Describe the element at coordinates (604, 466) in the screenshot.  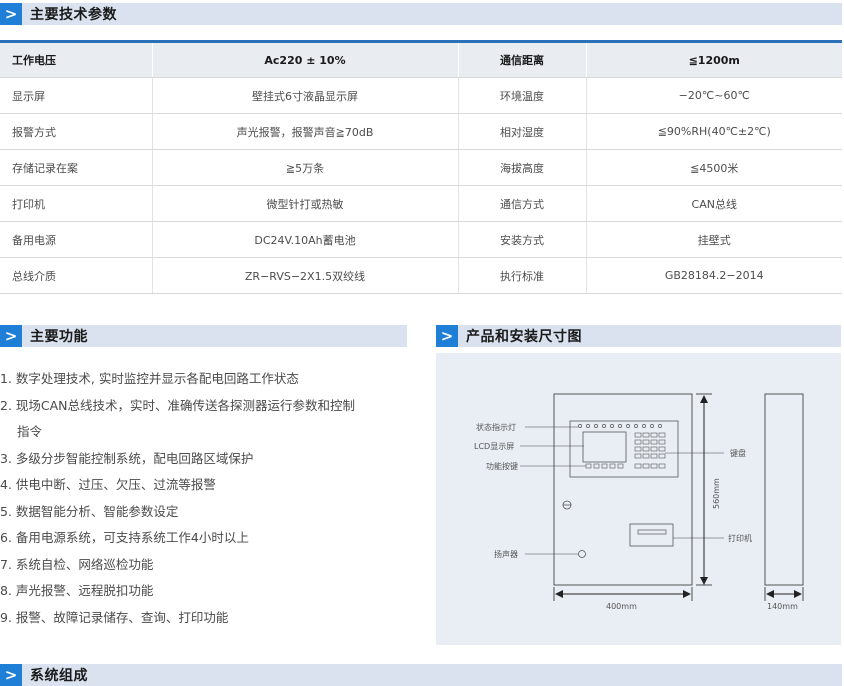
I see `function-keys` at that location.